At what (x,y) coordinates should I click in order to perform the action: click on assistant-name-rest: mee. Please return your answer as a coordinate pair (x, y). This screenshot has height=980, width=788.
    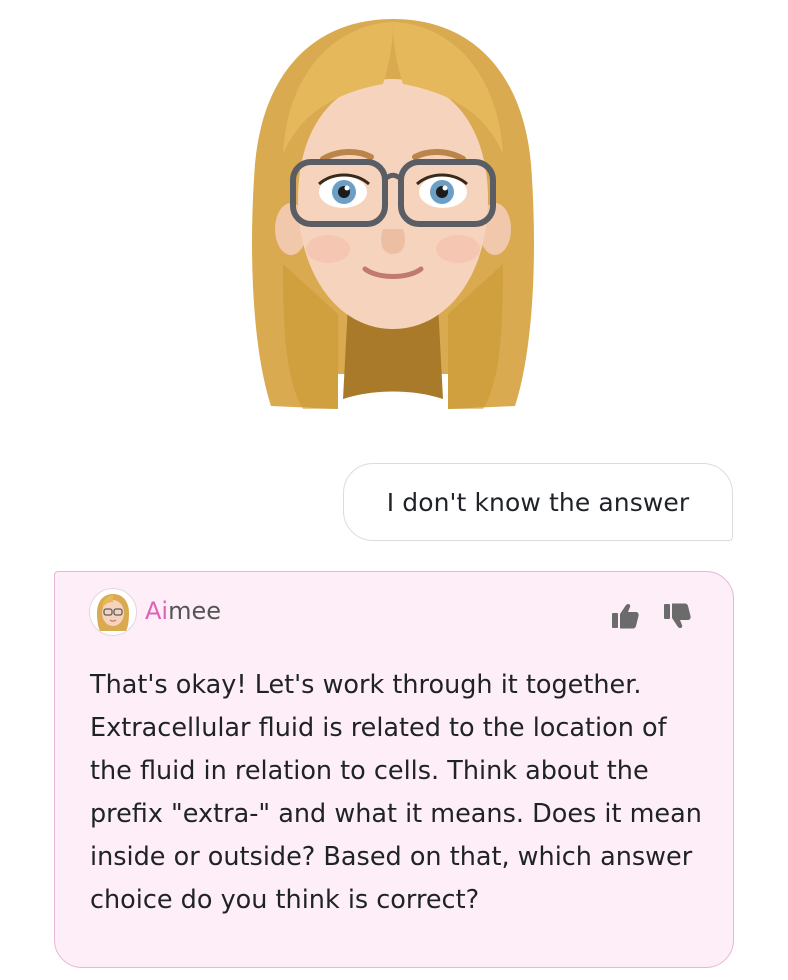
    Looking at the image, I should click on (195, 611).